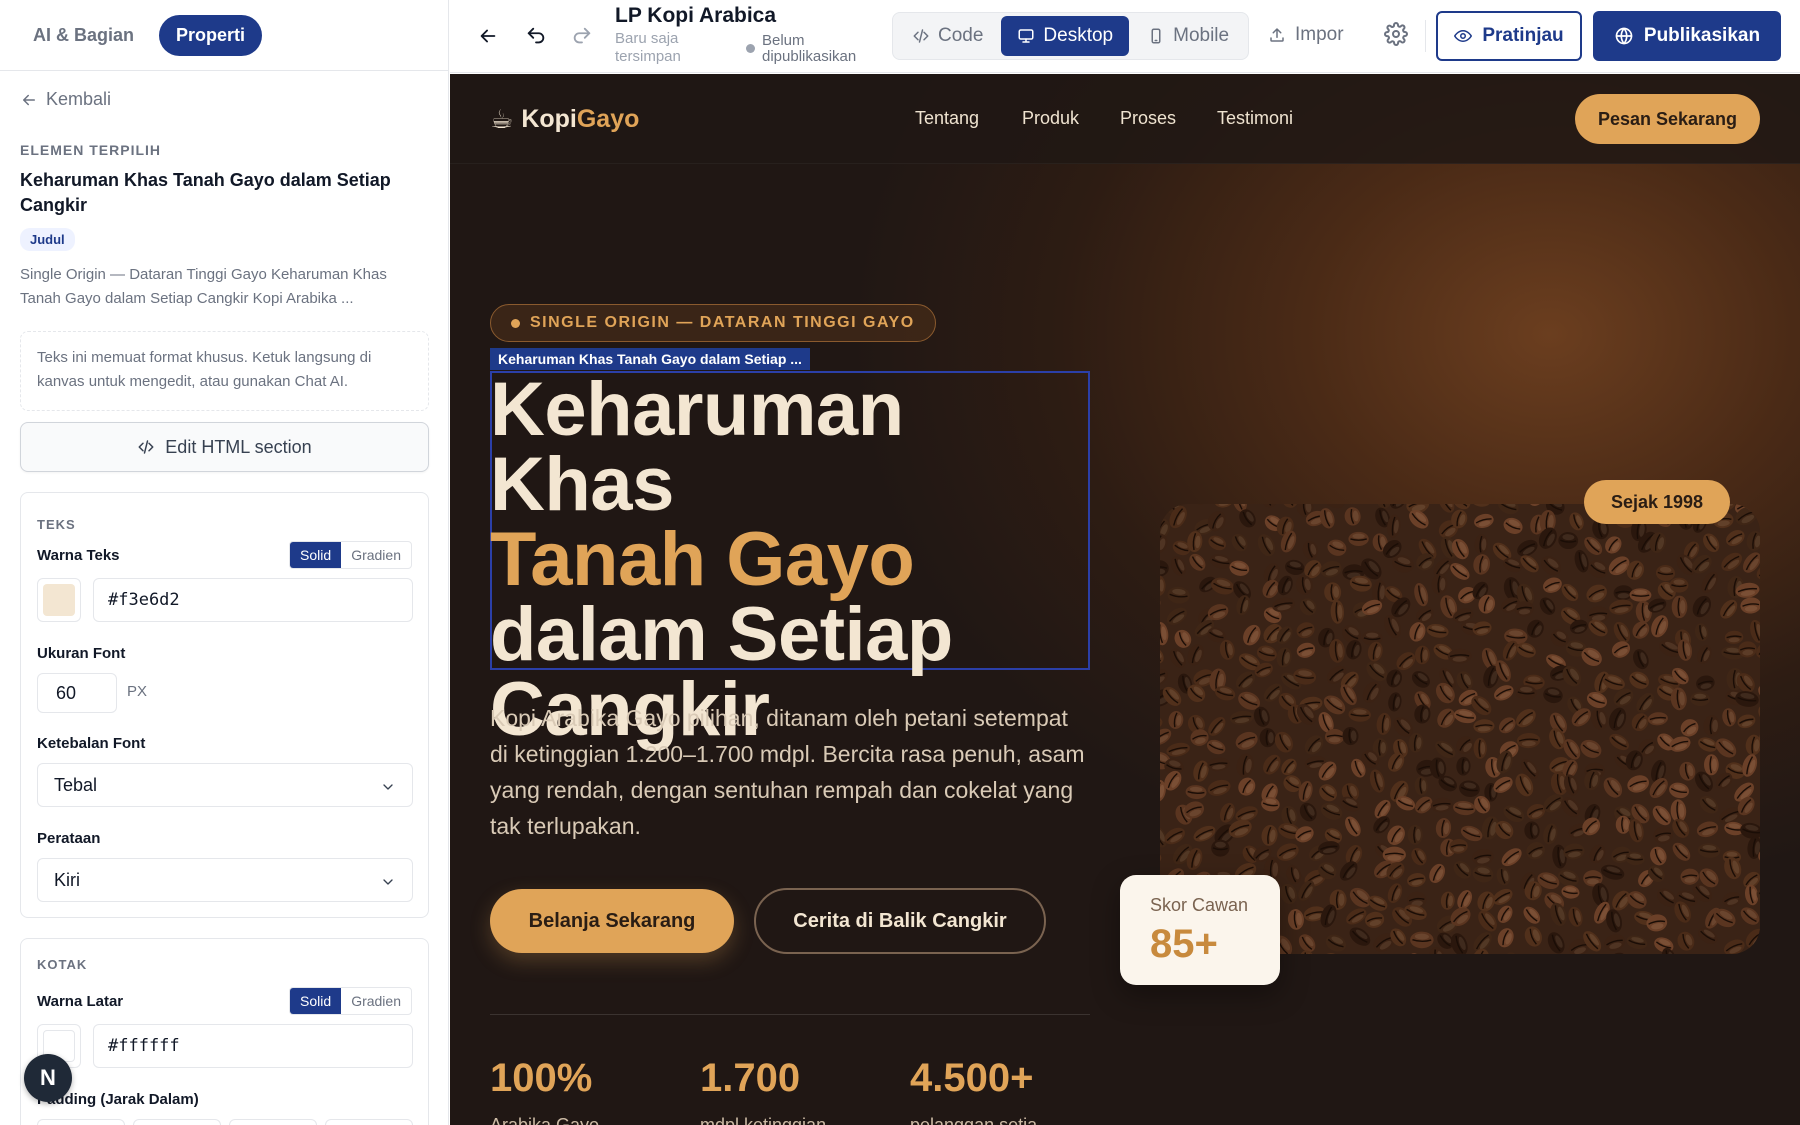 This screenshot has height=1125, width=1800. What do you see at coordinates (549, 119) in the screenshot?
I see `logo-text-primary: Kopi` at bounding box center [549, 119].